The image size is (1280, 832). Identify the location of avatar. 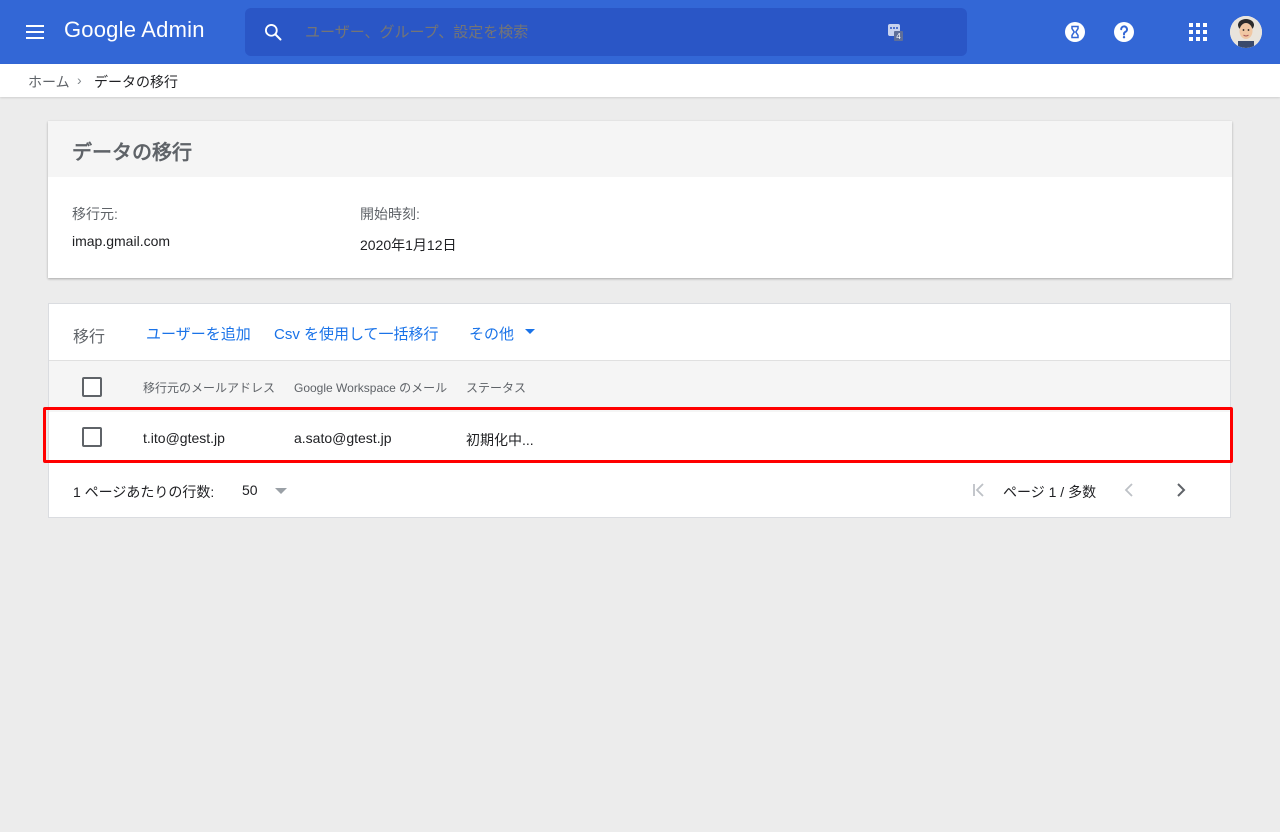
(1246, 32).